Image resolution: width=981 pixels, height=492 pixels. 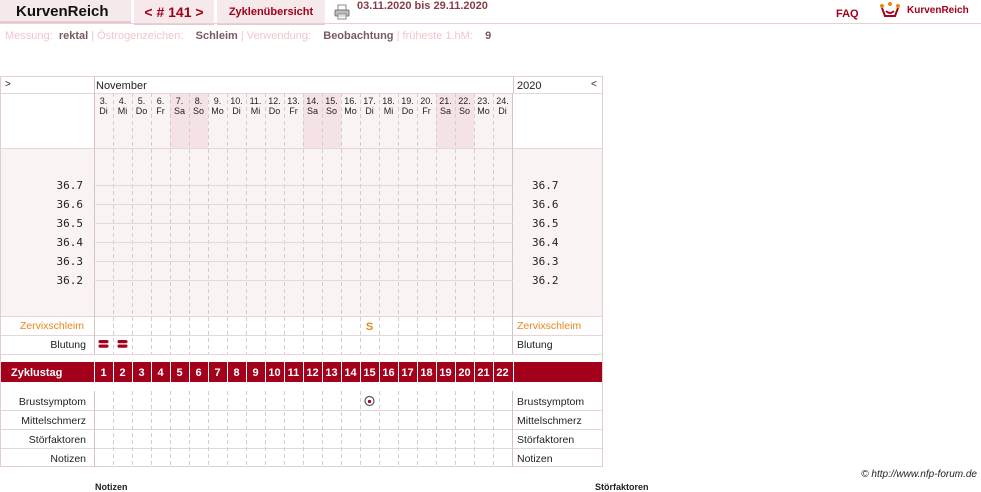 I want to click on bottom-stoerfaktoren-label: Störfaktoren, so click(x=622, y=487).